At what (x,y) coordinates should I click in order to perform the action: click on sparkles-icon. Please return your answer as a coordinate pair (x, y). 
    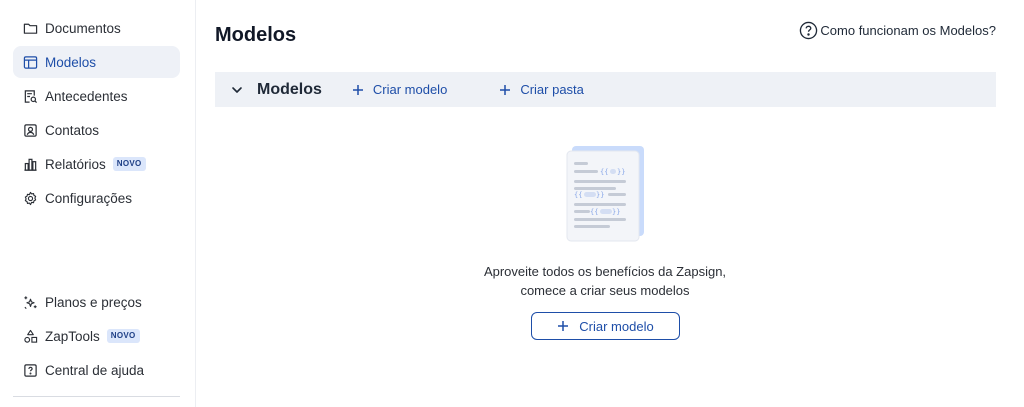
    Looking at the image, I should click on (30, 302).